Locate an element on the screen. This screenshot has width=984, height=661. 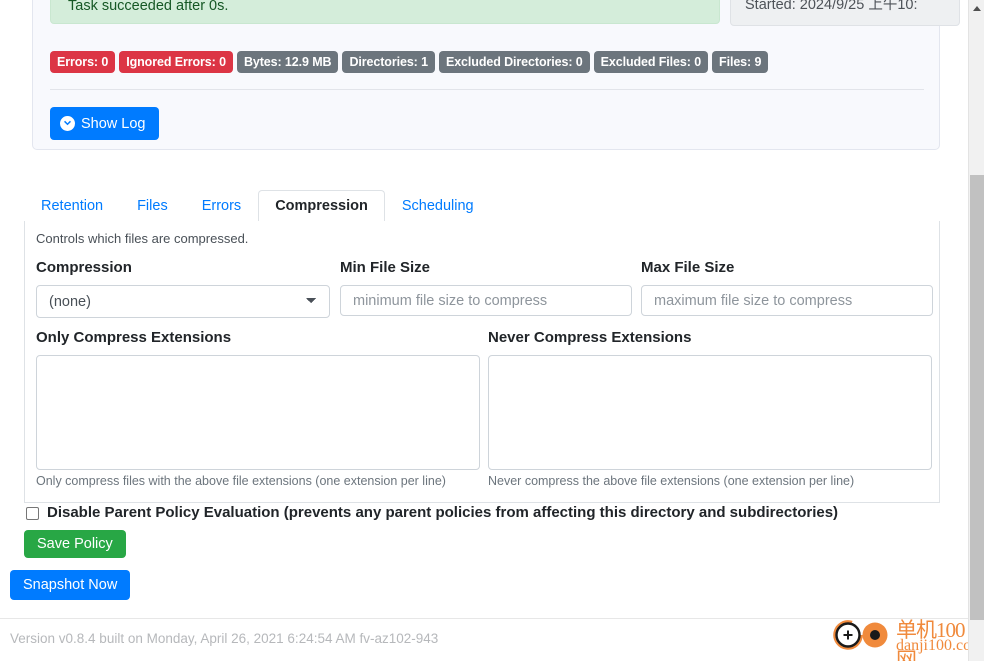
never-compress-extensions-textarea is located at coordinates (710, 412).